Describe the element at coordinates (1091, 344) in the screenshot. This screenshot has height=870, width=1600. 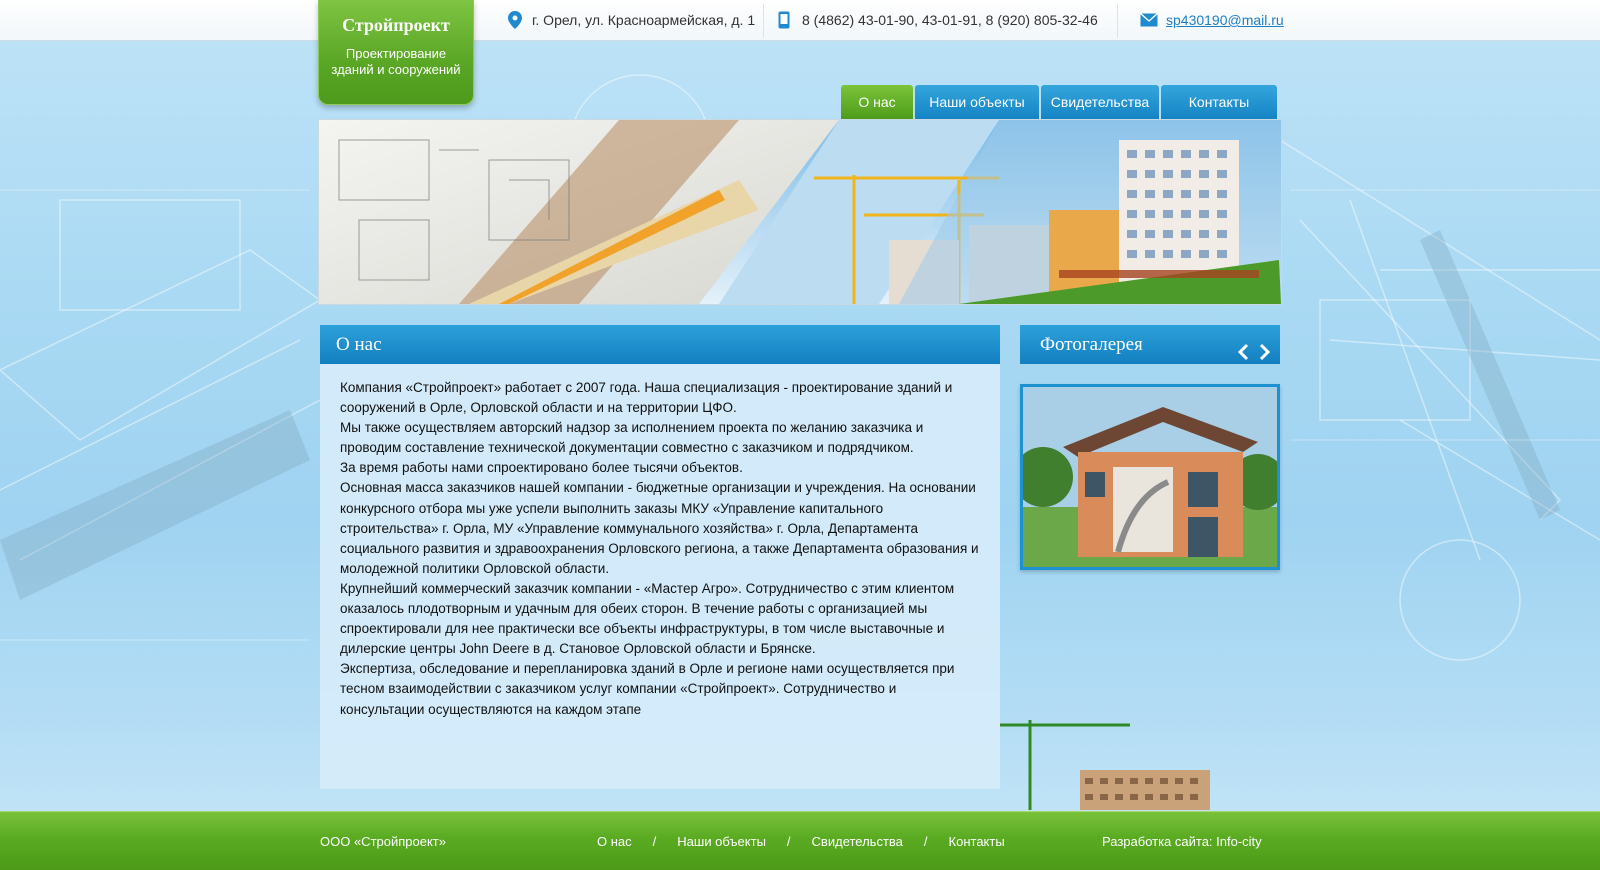
I see `gallery-title: Фотогалерея` at that location.